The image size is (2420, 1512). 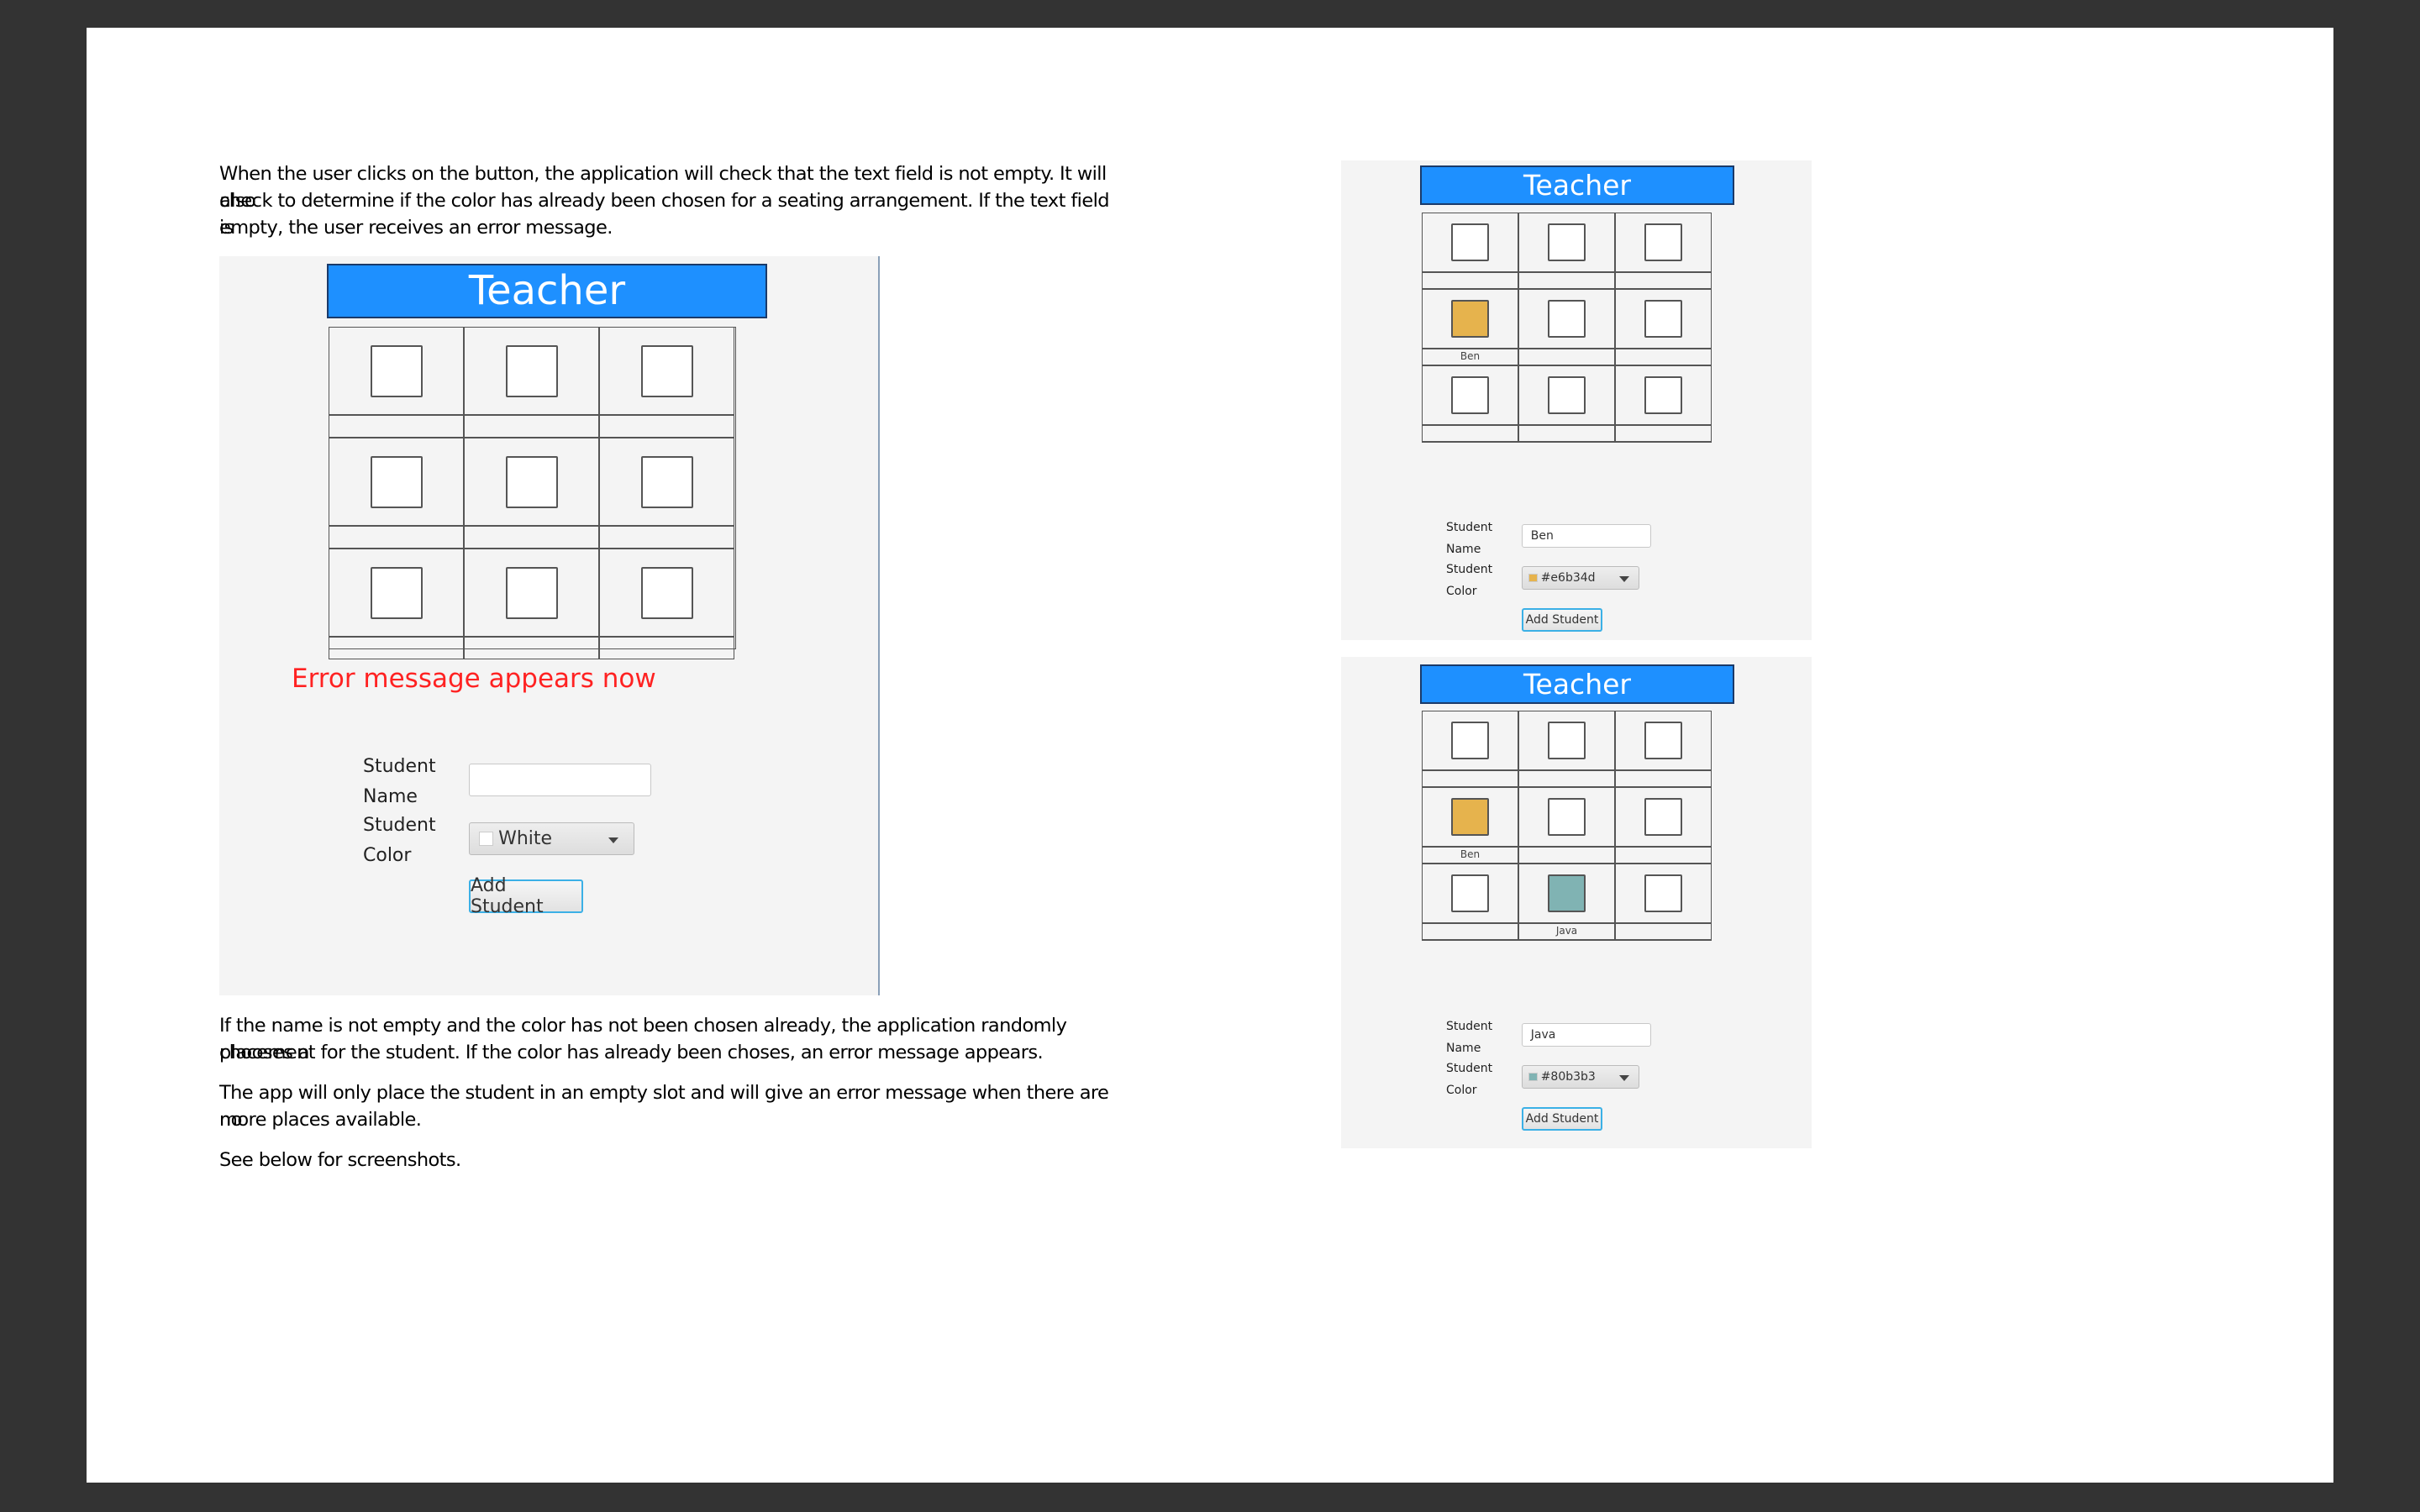 What do you see at coordinates (560, 780) in the screenshot?
I see `student-name-input` at bounding box center [560, 780].